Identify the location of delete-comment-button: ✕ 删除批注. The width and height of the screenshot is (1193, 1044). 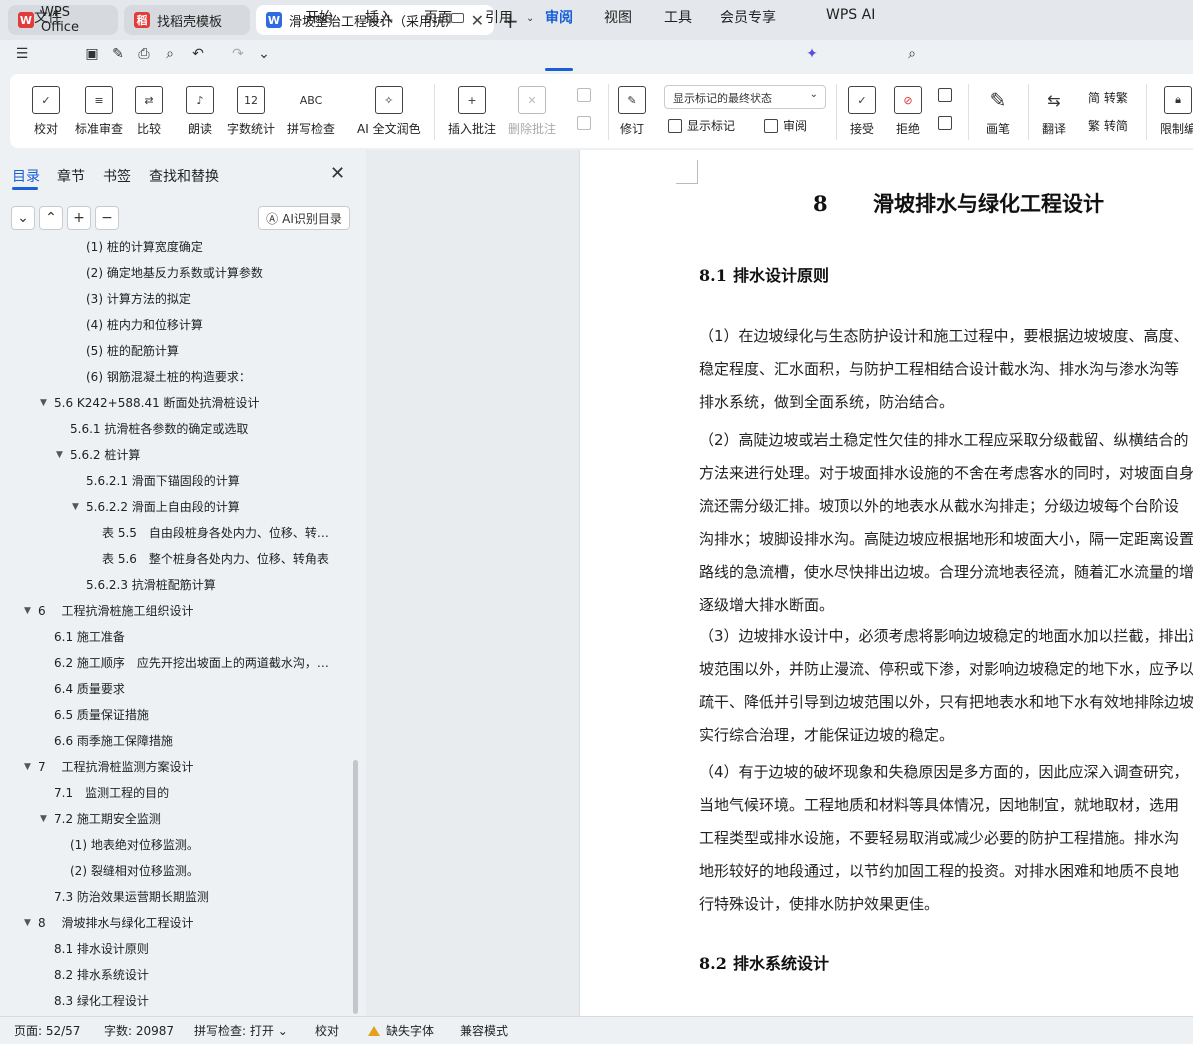
(532, 111).